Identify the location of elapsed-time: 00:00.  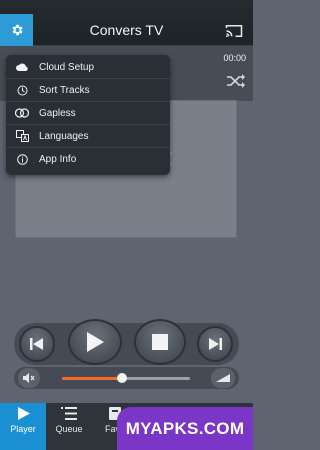
(234, 58).